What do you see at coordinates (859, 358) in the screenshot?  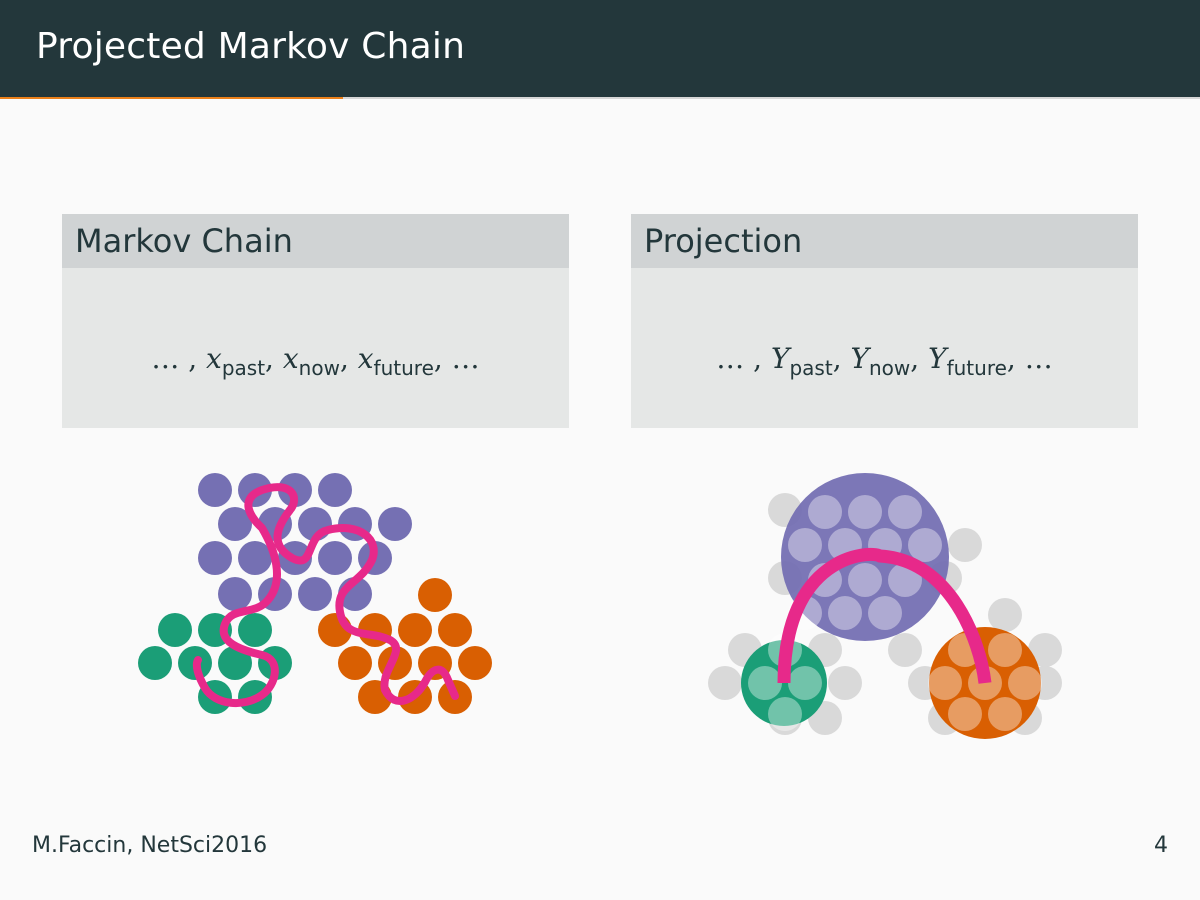 I see `formula-var-now: Y` at bounding box center [859, 358].